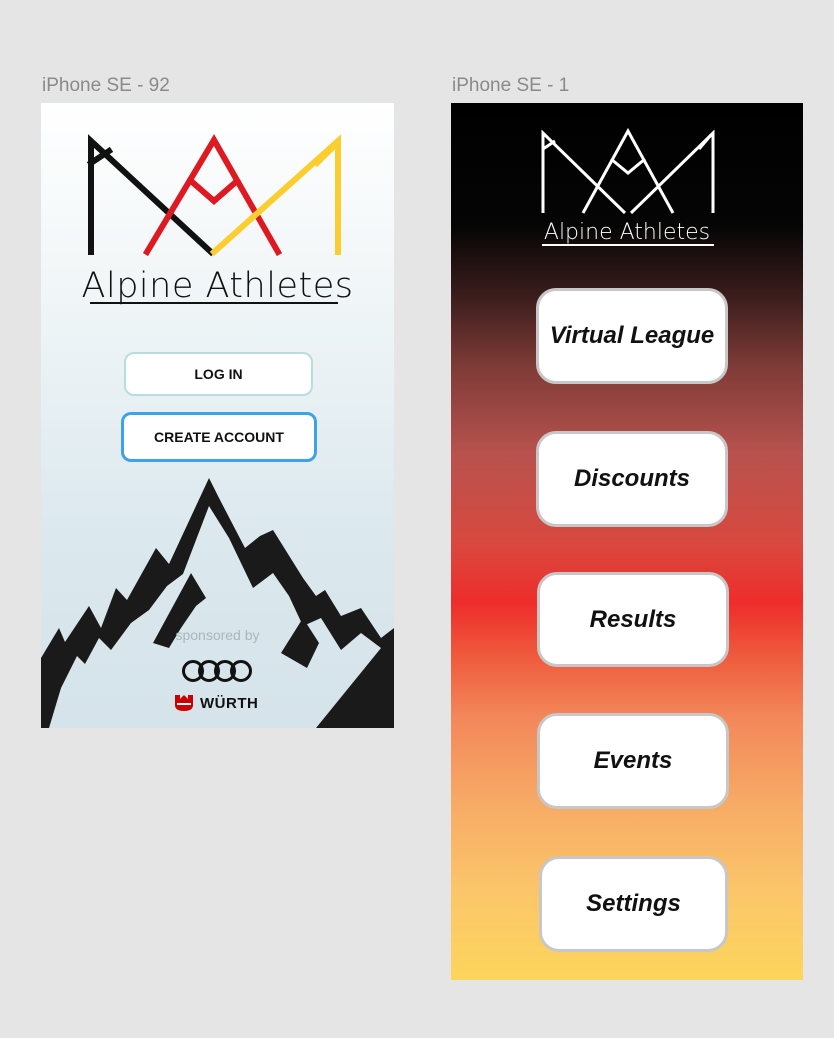 The height and width of the screenshot is (1038, 834). What do you see at coordinates (184, 703) in the screenshot?
I see `wurth-mark-icon` at bounding box center [184, 703].